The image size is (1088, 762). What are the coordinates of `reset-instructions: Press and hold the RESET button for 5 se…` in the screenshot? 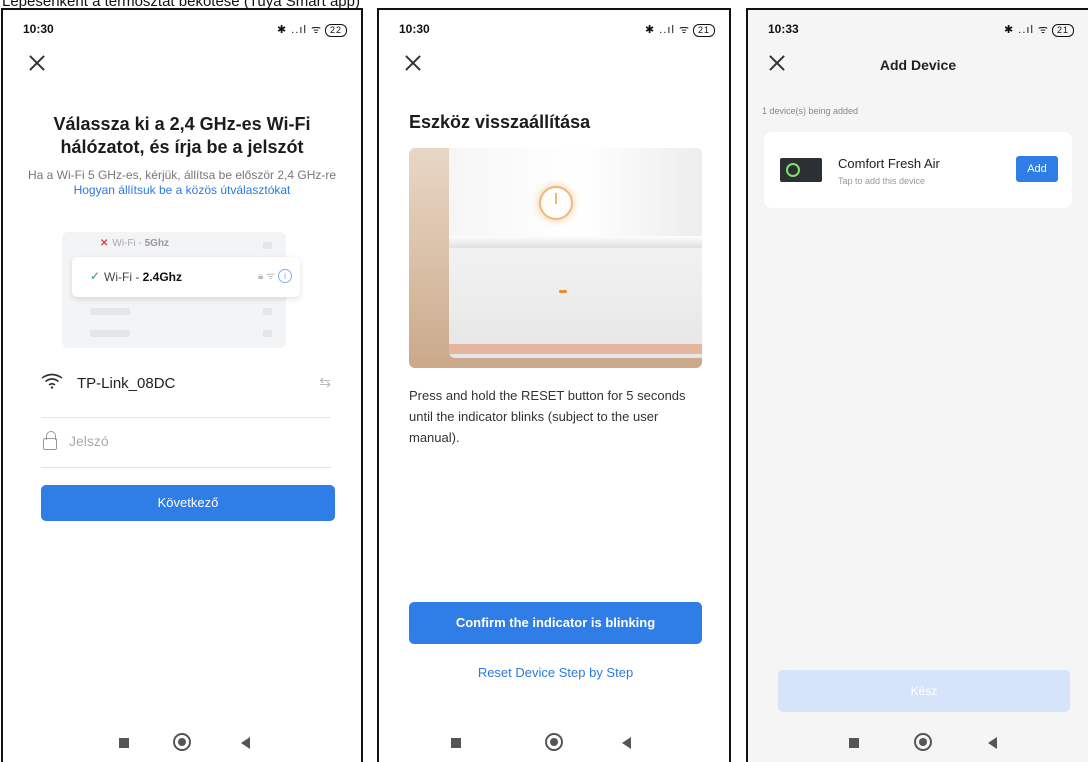 It's located at (547, 416).